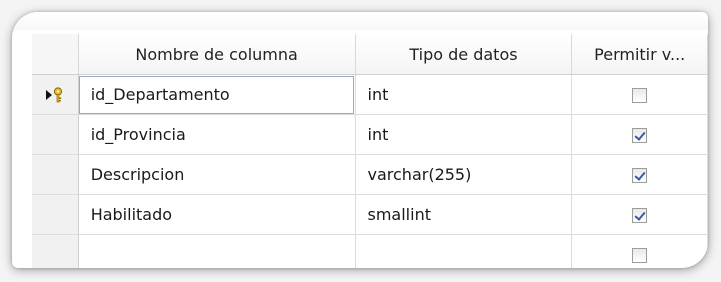  What do you see at coordinates (217, 54) in the screenshot?
I see `column-name-header: Nombre de columna` at bounding box center [217, 54].